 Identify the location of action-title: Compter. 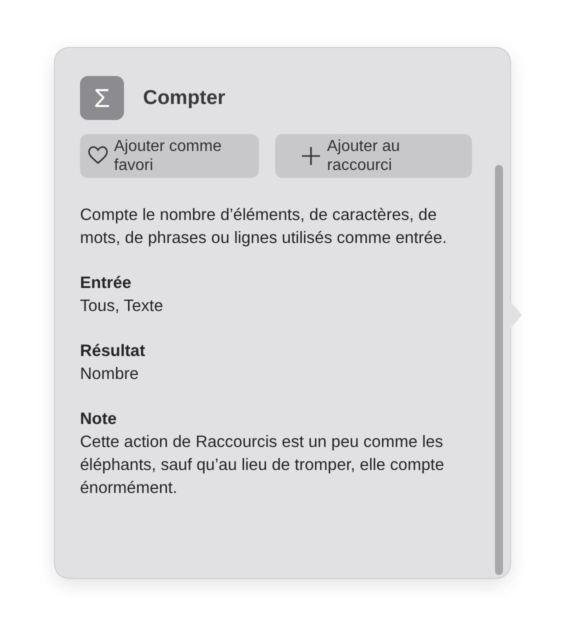
(184, 98).